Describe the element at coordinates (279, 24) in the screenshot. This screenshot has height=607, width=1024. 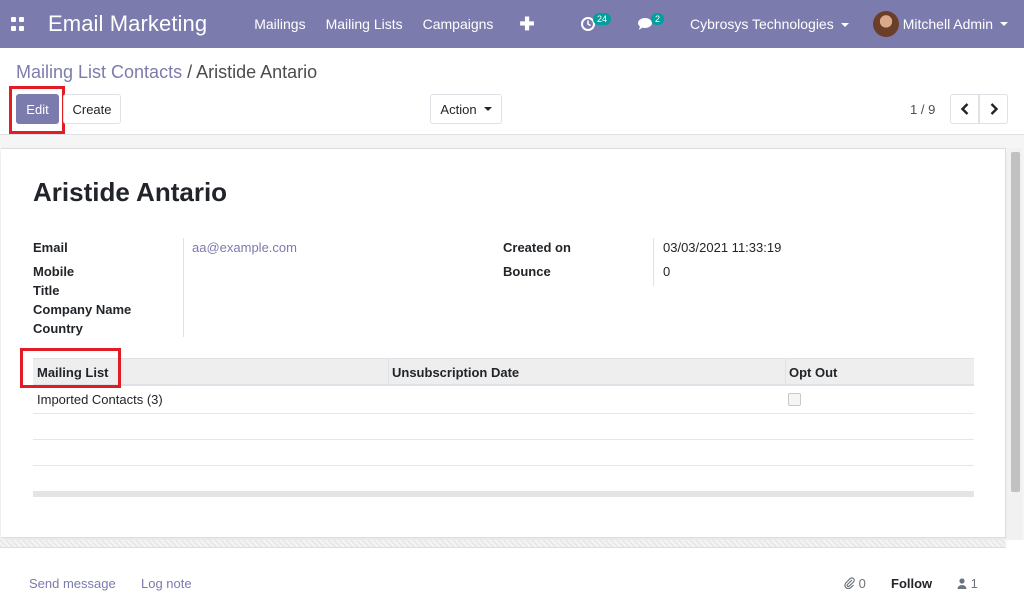
I see `menu-mailings: Mailings` at that location.